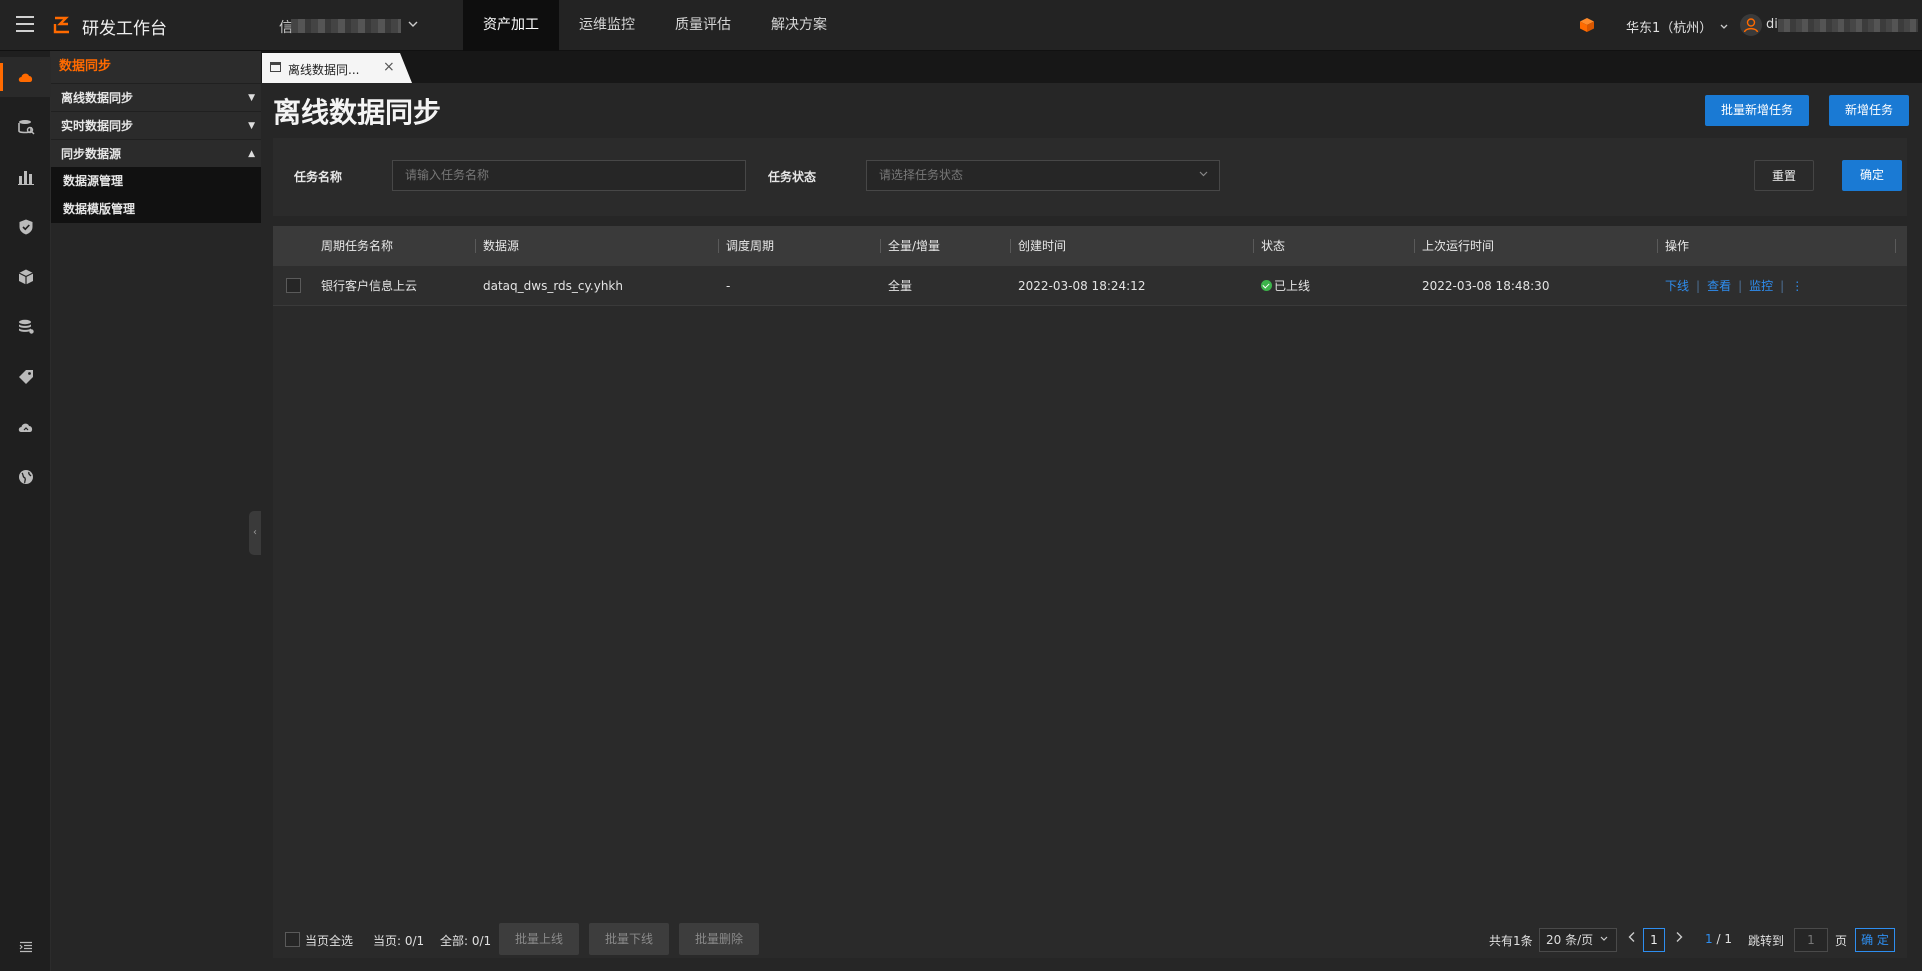  I want to click on region-selector: 华东1（杭州）, so click(1677, 26).